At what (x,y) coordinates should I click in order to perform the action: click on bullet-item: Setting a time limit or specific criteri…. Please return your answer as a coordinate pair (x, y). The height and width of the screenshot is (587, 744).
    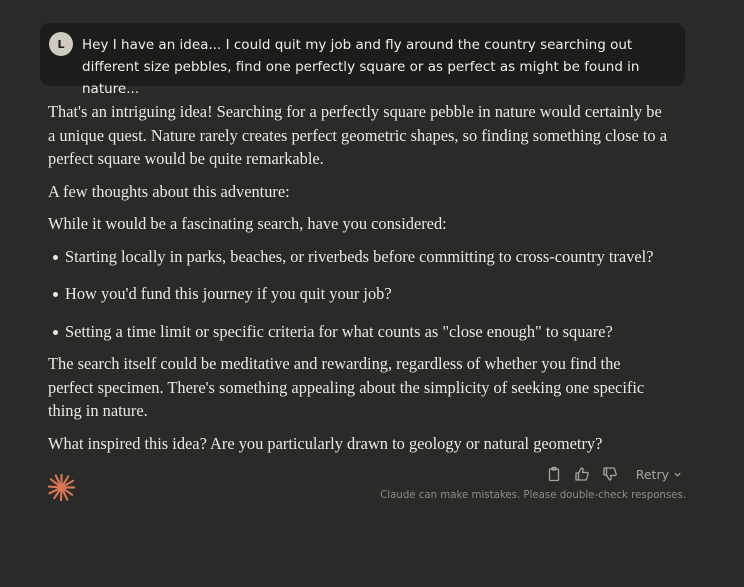
    Looking at the image, I should click on (360, 332).